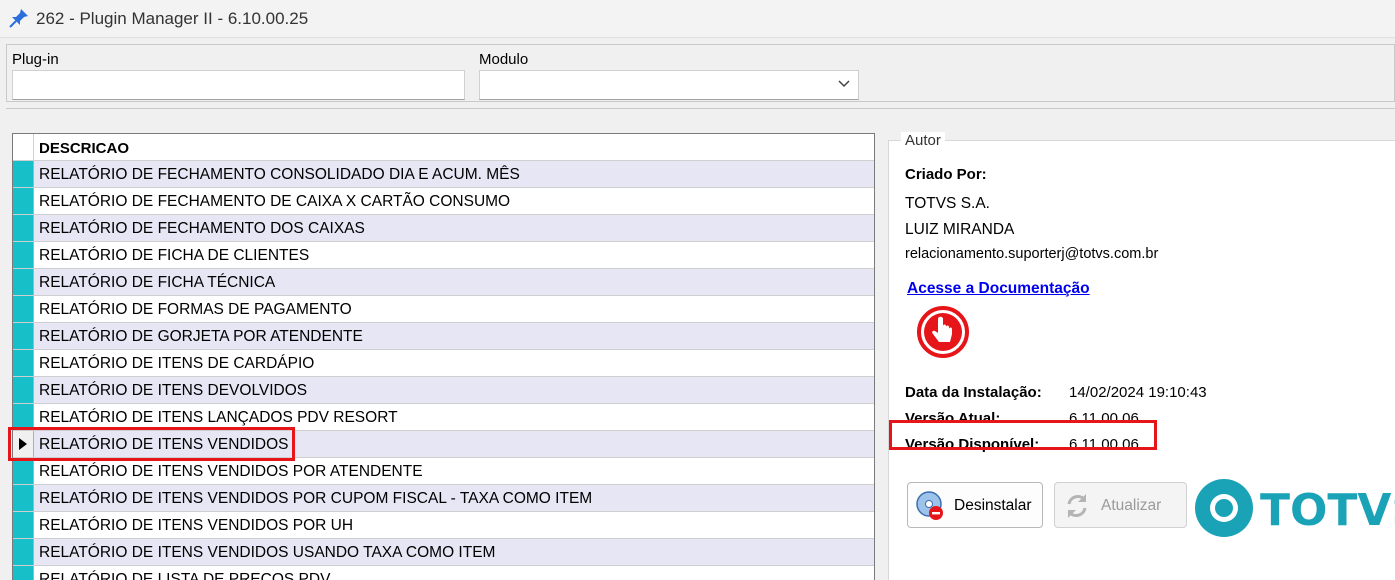 This screenshot has height=580, width=1395. I want to click on table-row: RELATÓRIO DE LISTA DE PREÇOS PDV, so click(443, 573).